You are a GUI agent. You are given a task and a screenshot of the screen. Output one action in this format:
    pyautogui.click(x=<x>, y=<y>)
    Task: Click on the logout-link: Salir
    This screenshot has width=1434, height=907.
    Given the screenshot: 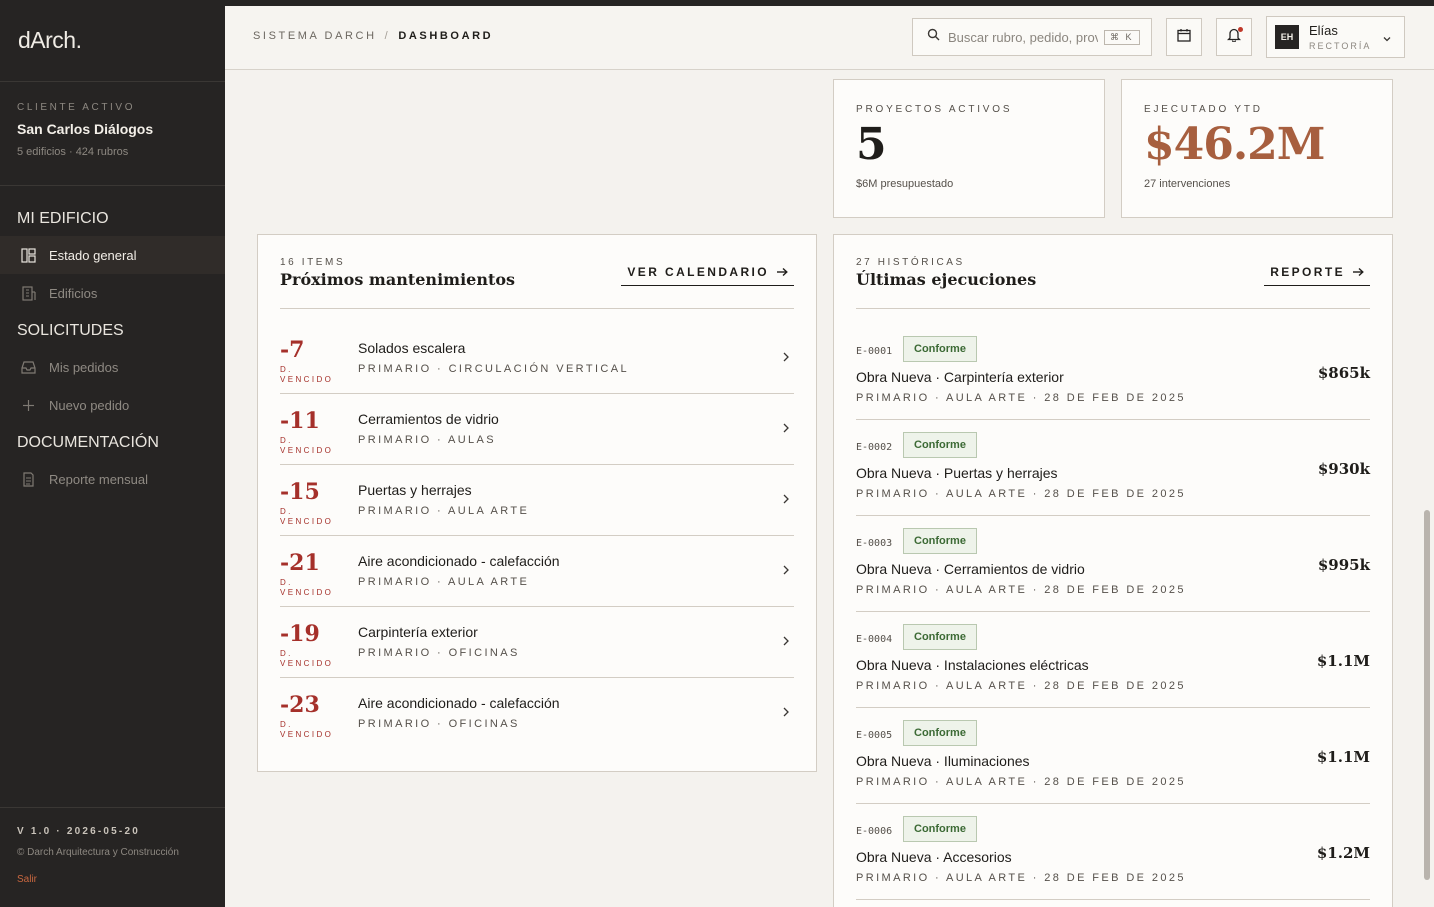 What is the action you would take?
    pyautogui.click(x=27, y=879)
    